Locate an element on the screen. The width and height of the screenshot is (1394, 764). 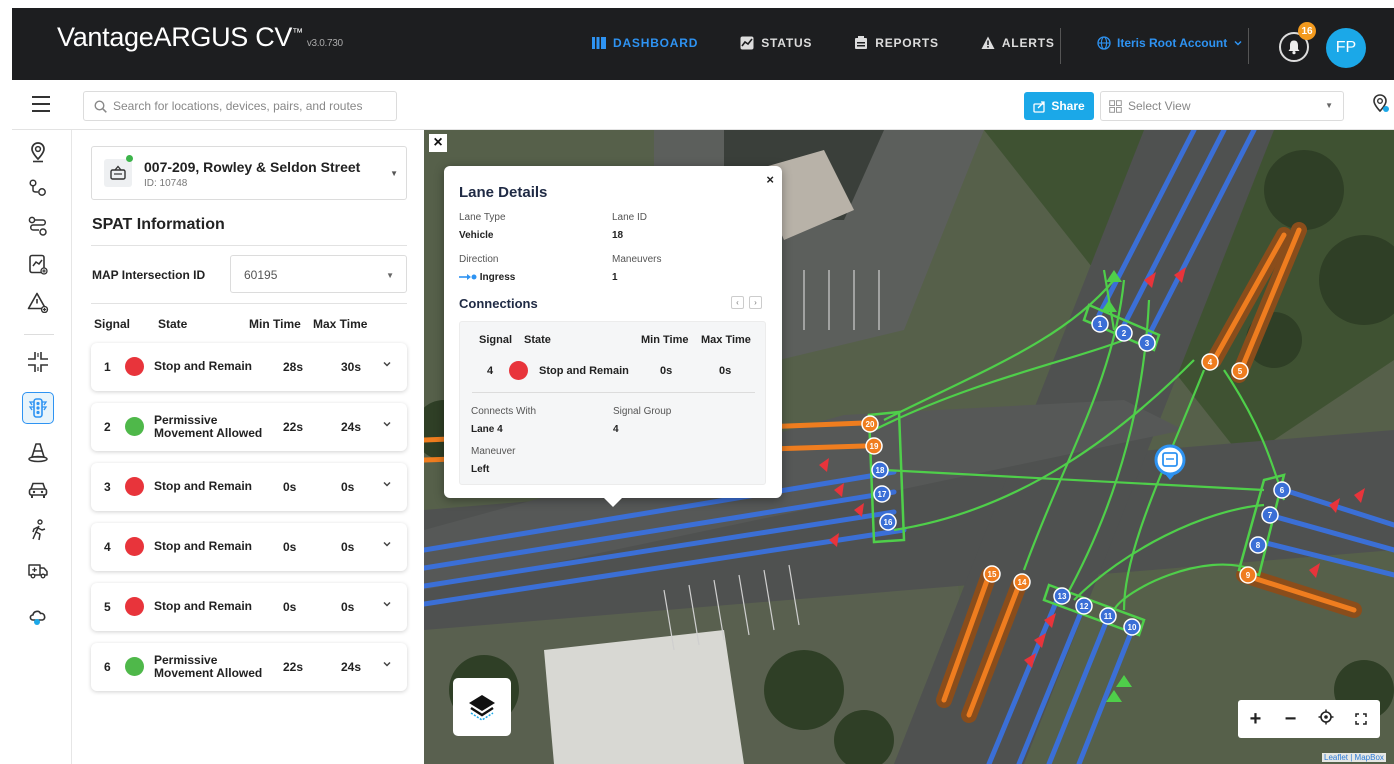
direction-text: Ingress is located at coordinates (497, 277).